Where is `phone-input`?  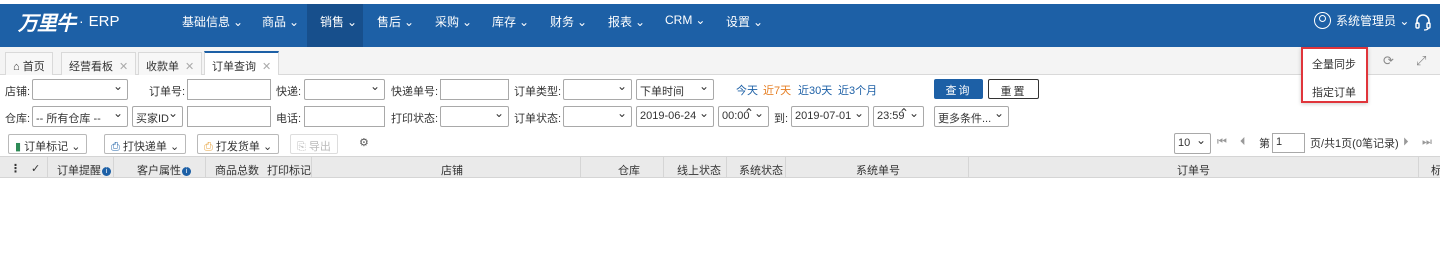 phone-input is located at coordinates (344, 116).